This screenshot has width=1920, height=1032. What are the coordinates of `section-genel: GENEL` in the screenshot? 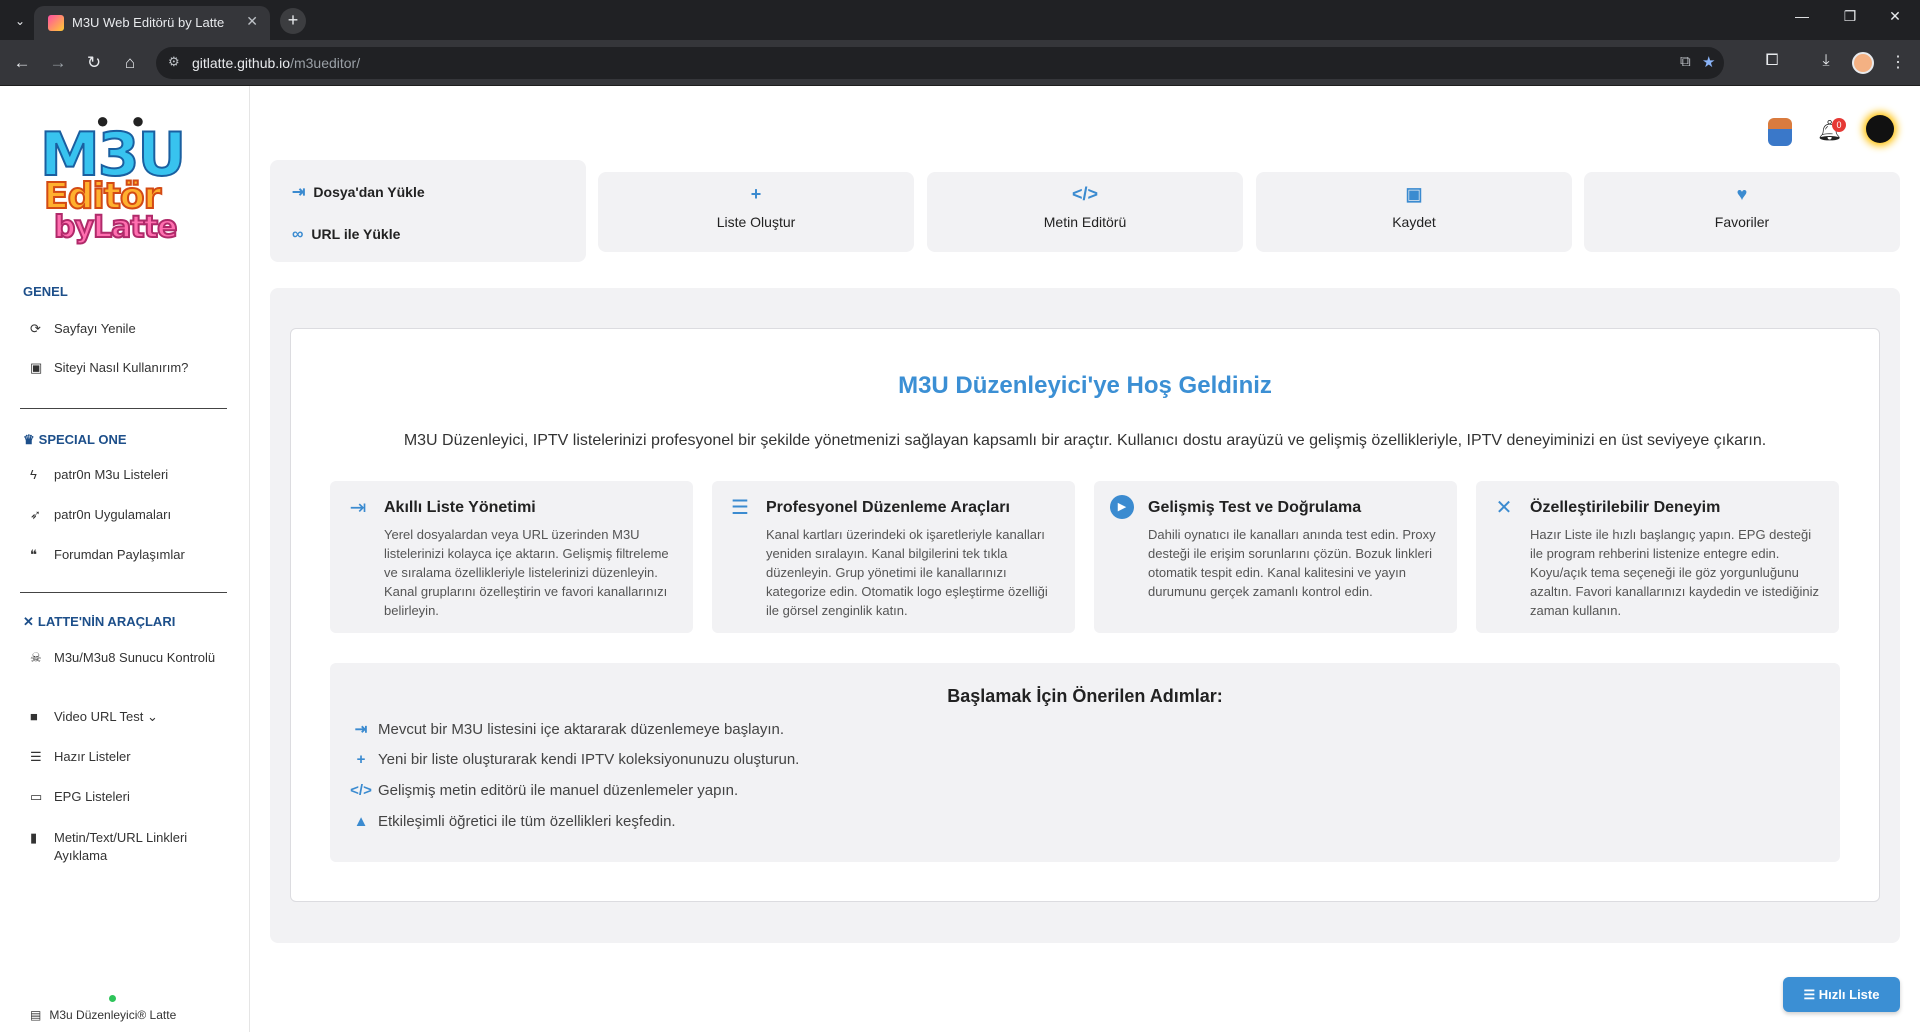 It's located at (45, 291).